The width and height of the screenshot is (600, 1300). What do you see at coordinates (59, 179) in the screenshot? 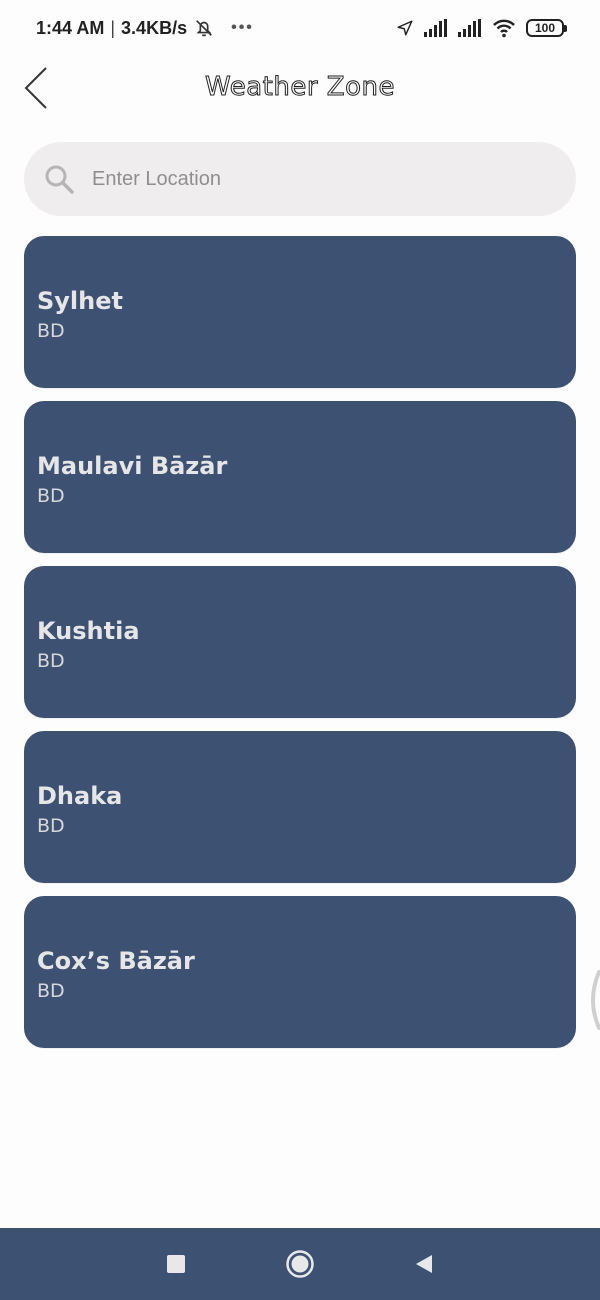
I see `search-icon` at bounding box center [59, 179].